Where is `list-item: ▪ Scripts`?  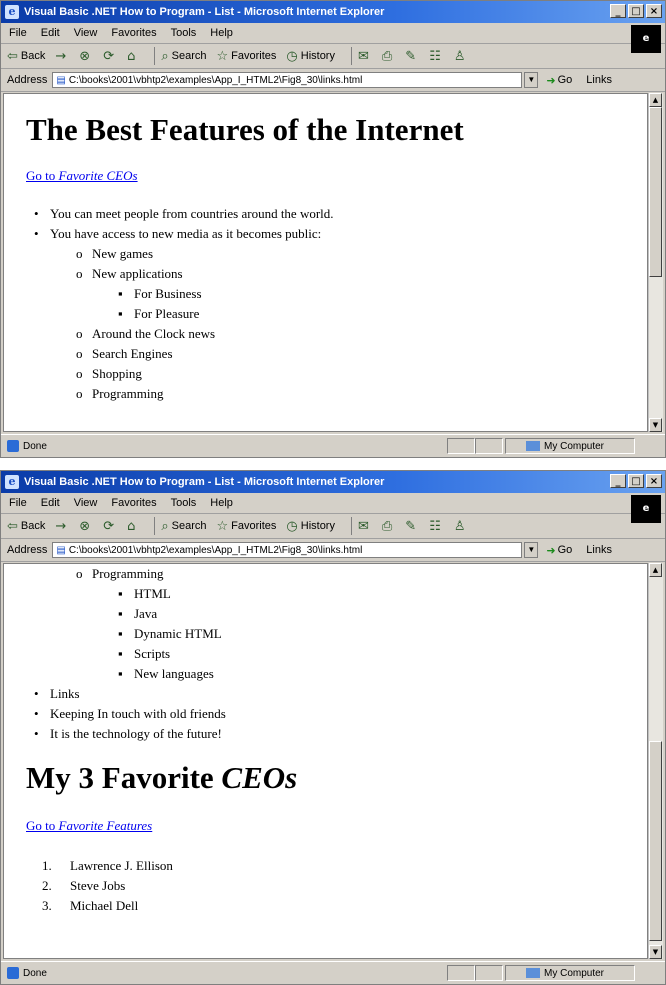 list-item: ▪ Scripts is located at coordinates (144, 653).